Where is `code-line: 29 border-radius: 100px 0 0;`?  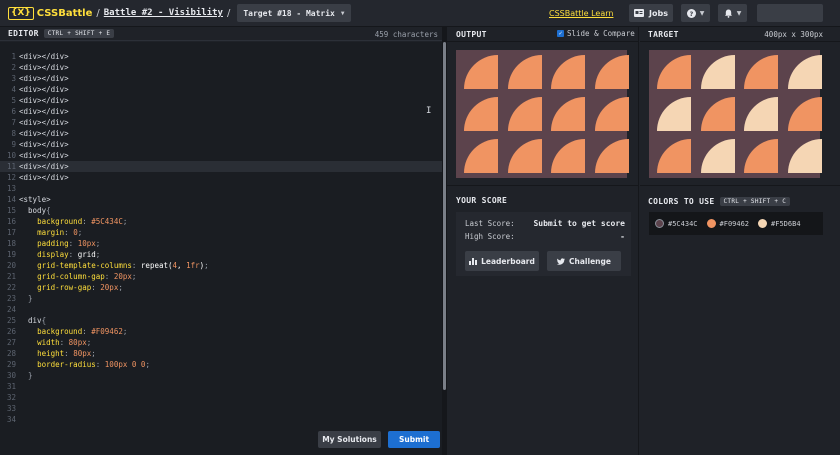
code-line: 29 border-radius: 100px 0 0; is located at coordinates (221, 364).